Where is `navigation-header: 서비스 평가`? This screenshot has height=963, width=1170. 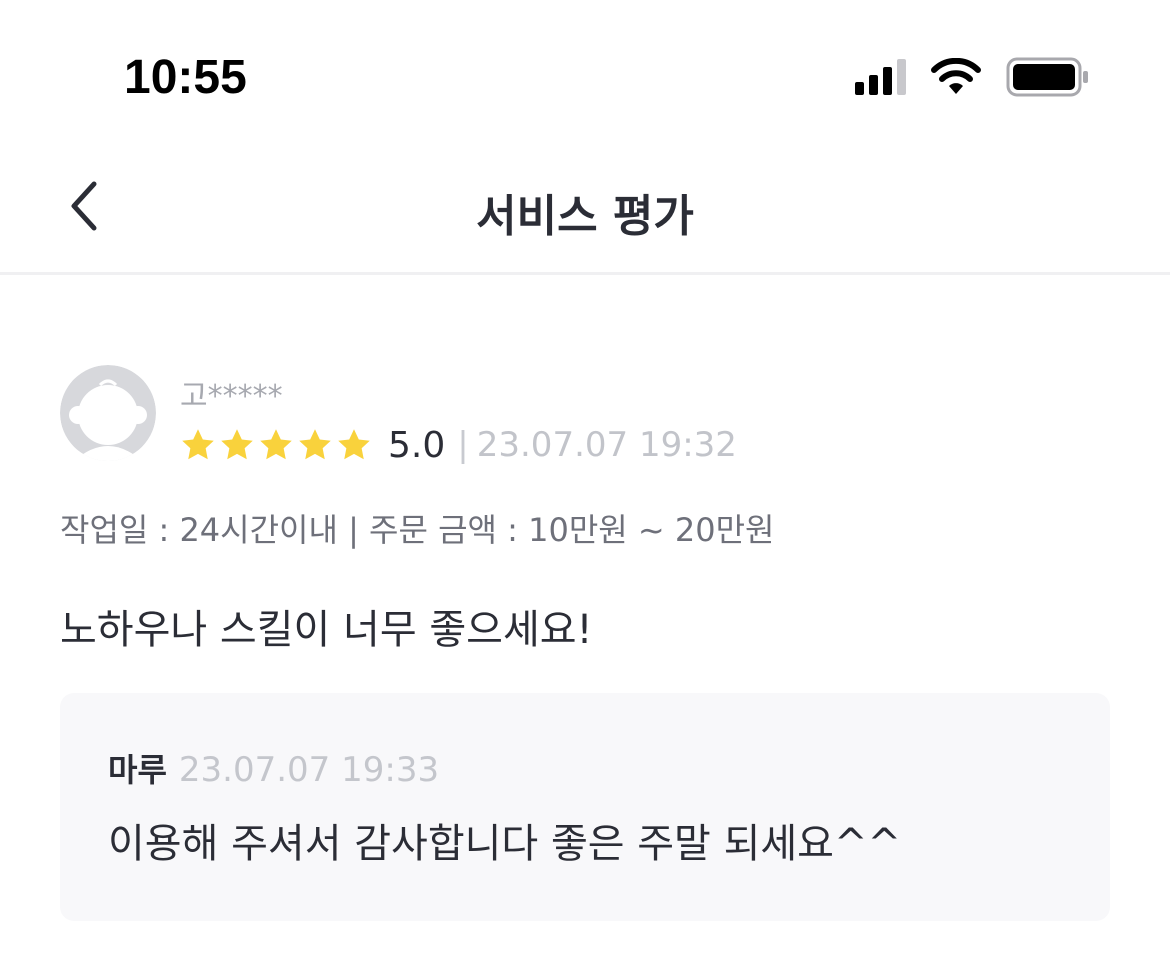
navigation-header: 서비스 평가 is located at coordinates (585, 212).